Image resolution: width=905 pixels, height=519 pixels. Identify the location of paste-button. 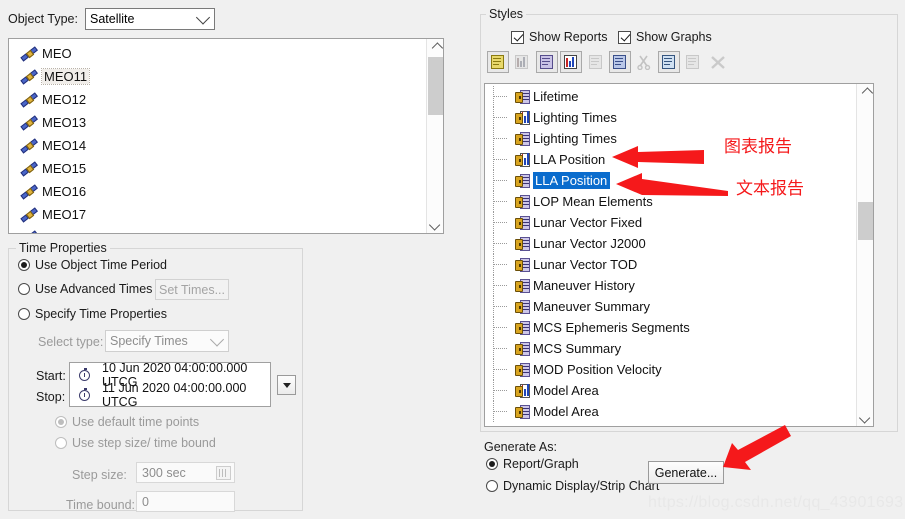
(693, 62).